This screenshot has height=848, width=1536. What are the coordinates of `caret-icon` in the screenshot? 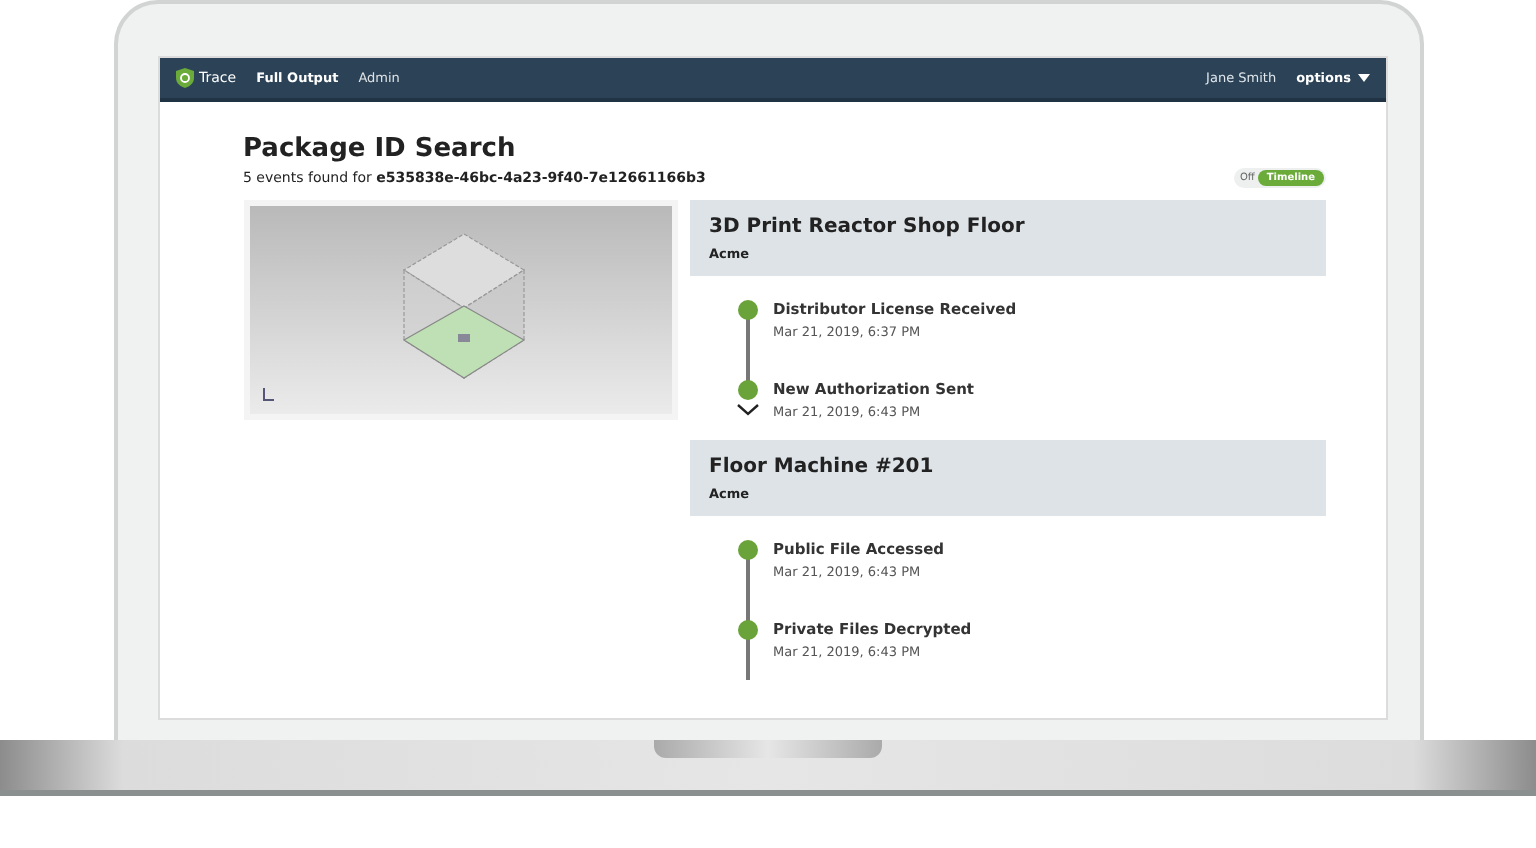 It's located at (1363, 78).